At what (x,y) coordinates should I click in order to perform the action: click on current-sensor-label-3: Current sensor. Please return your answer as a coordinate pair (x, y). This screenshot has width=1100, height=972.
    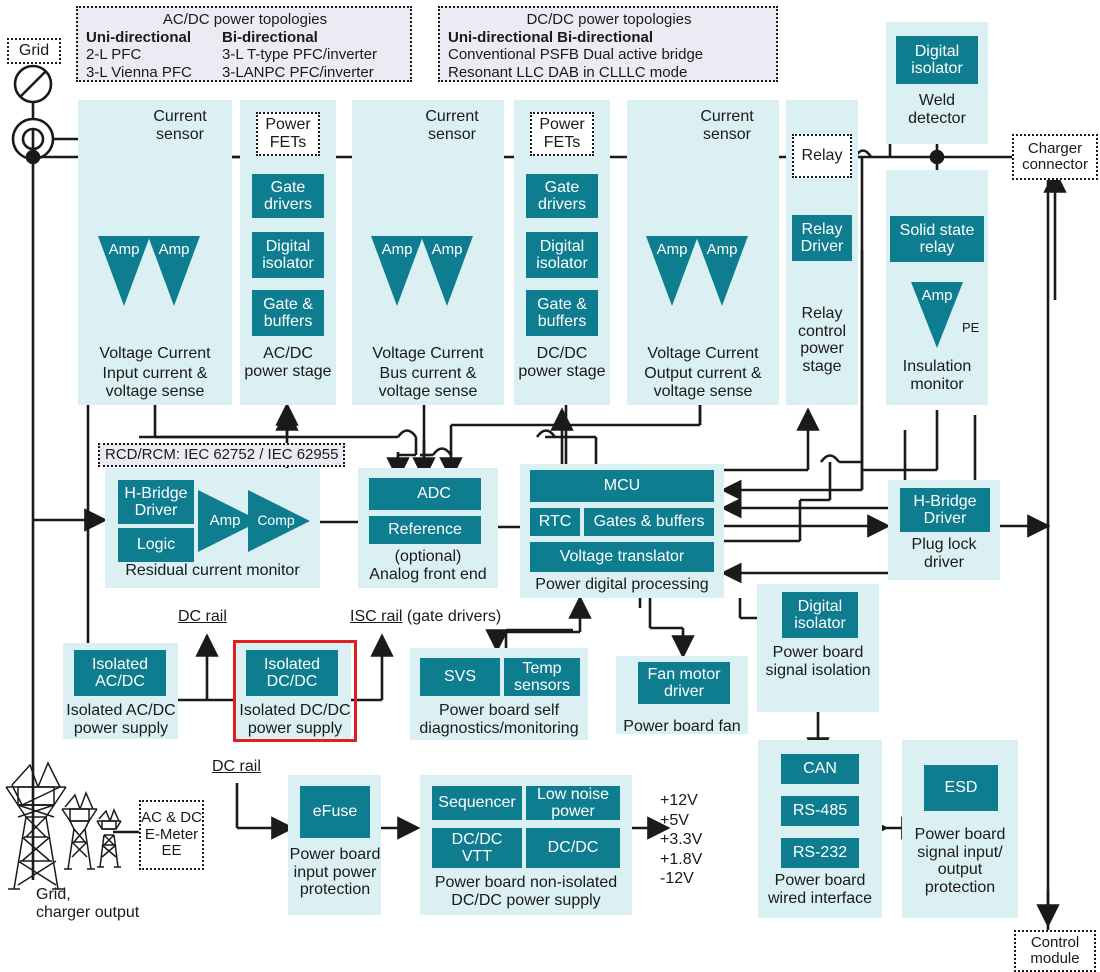
    Looking at the image, I should click on (727, 125).